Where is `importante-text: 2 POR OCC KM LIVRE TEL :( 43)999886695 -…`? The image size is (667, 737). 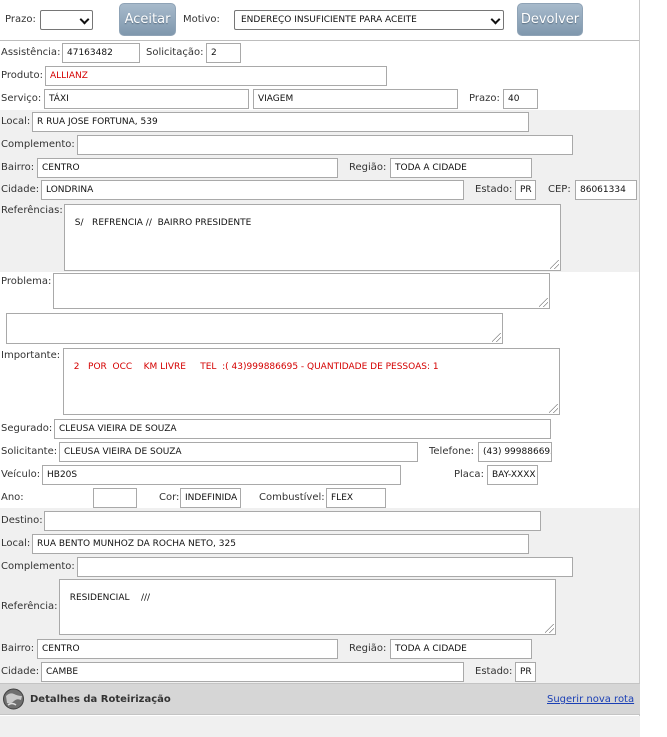 importante-text: 2 POR OCC KM LIVRE TEL :( 43)999886695 -… is located at coordinates (256, 367).